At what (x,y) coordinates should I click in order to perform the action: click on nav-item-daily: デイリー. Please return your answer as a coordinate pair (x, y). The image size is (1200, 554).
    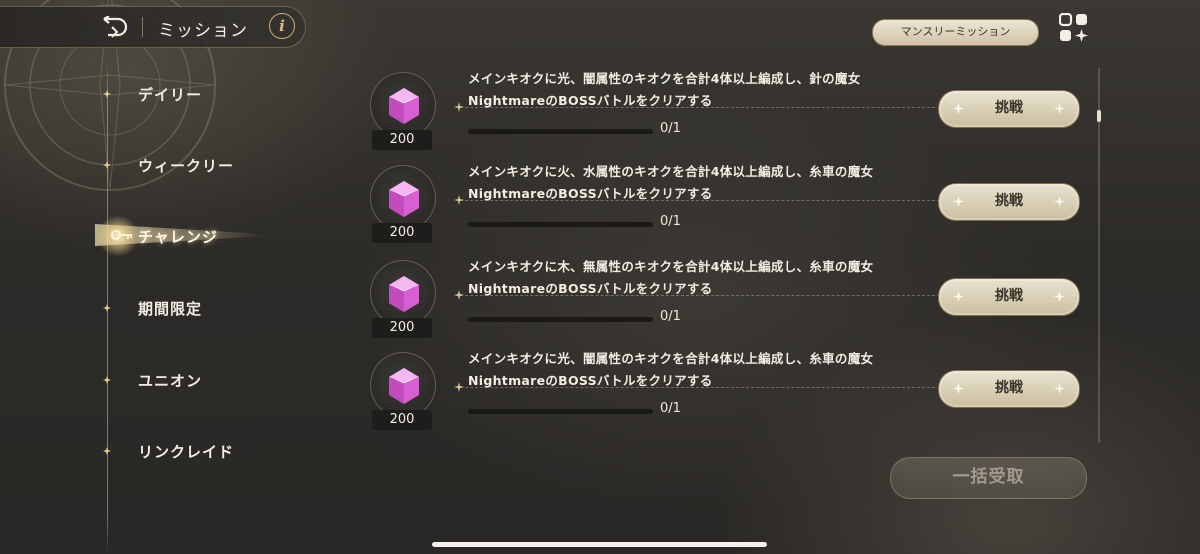
    Looking at the image, I should click on (140, 94).